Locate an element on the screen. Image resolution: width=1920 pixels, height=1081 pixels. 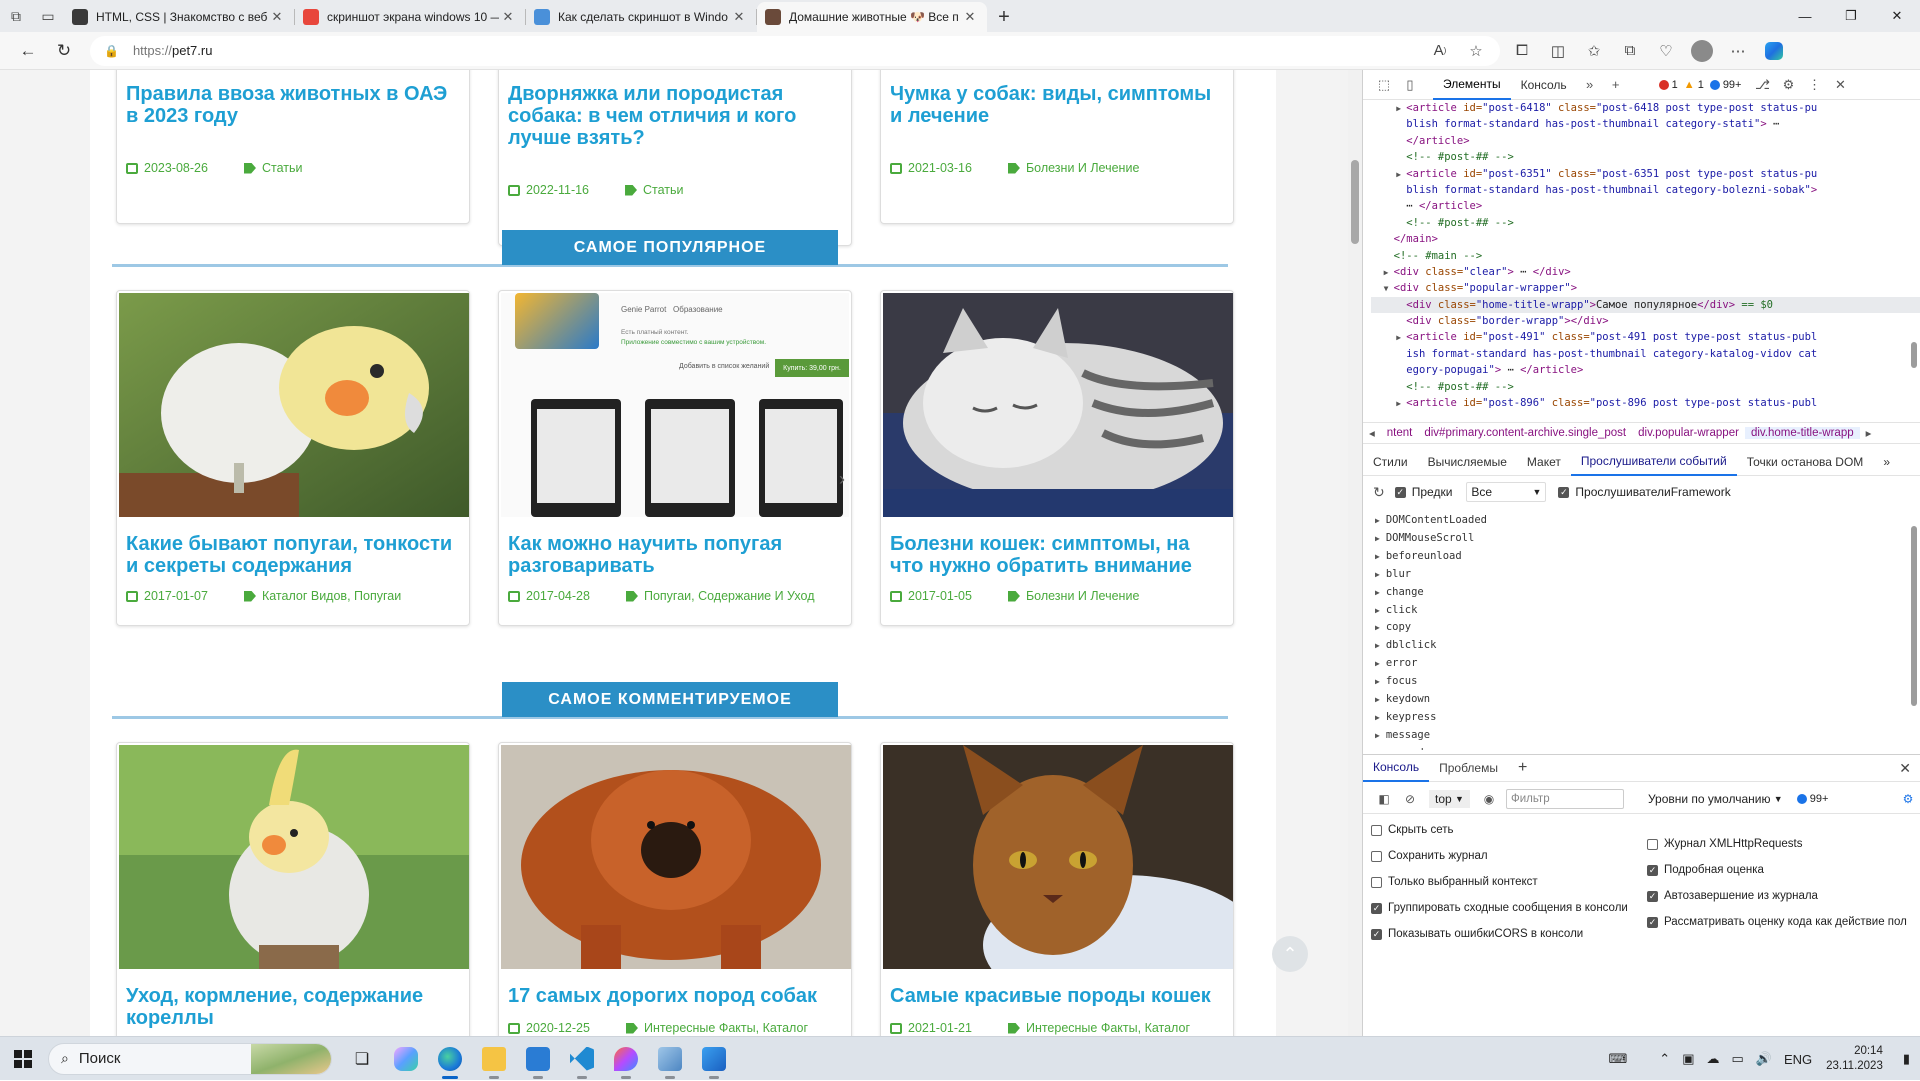
lock-icon: 🔒 is located at coordinates (111, 51).